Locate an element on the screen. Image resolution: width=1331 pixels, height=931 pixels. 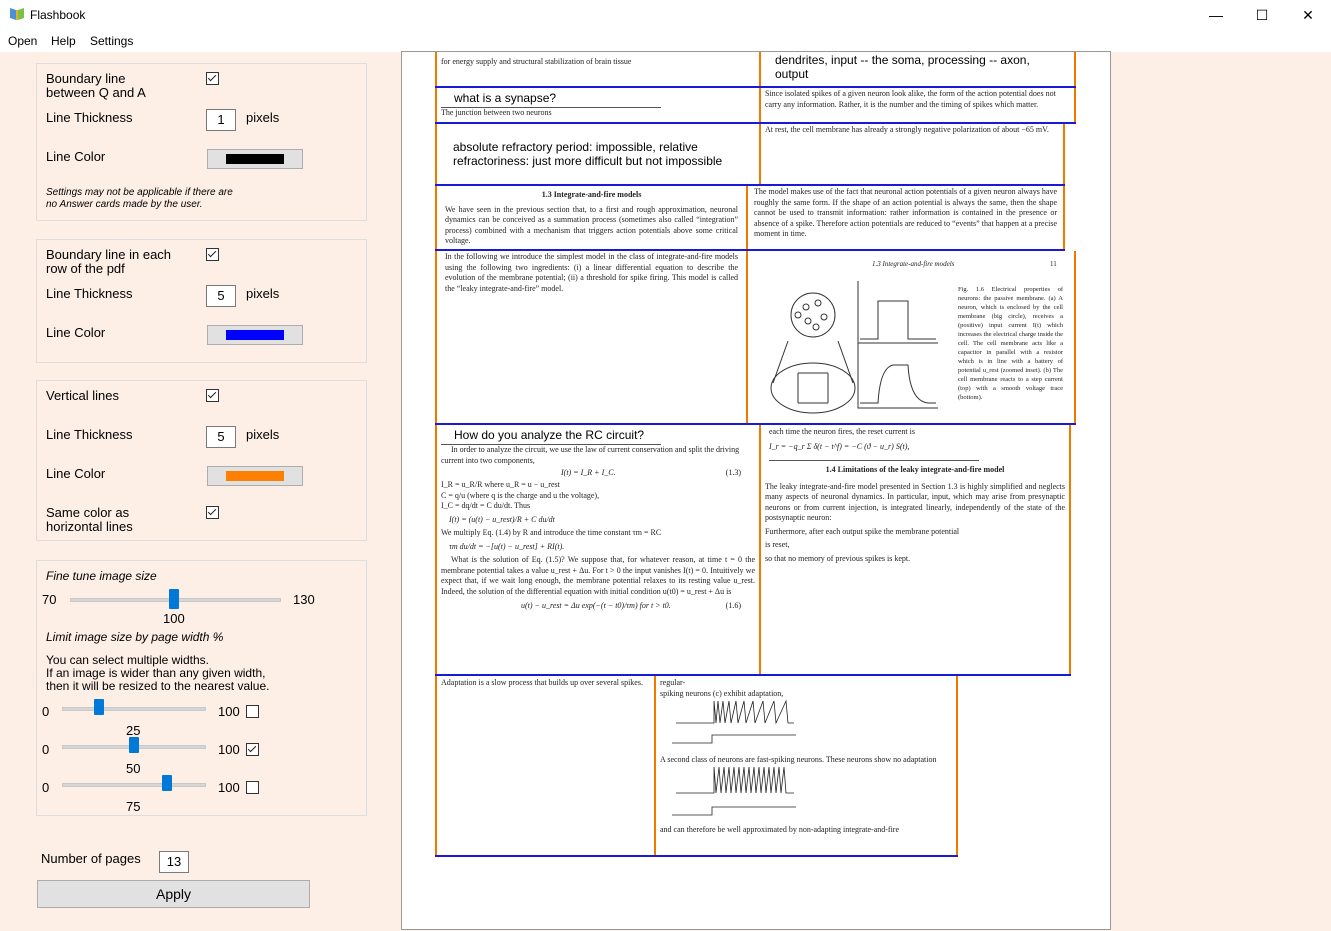
qa-boundary-checkbox is located at coordinates (212, 78).